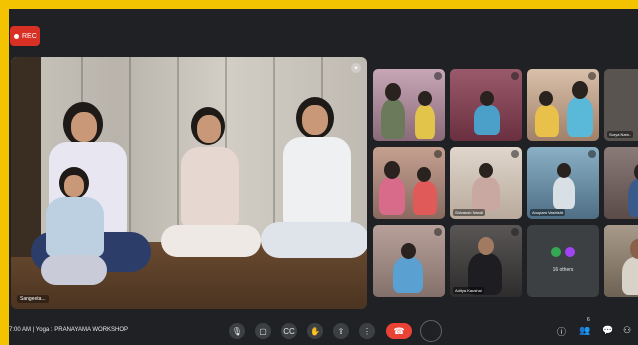 This screenshot has height=345, width=638. Describe the element at coordinates (621, 261) in the screenshot. I see `self-view-tile` at that location.